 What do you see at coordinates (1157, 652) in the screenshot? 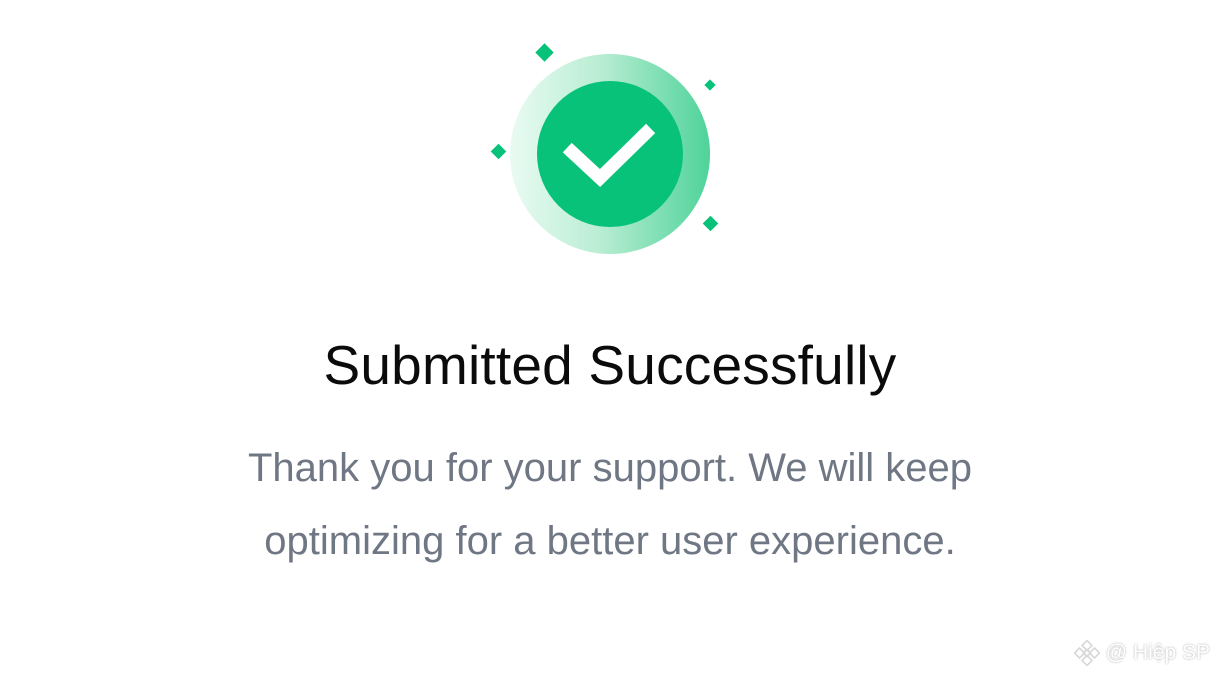
I see `watermark-text: @ Hiệp SP` at bounding box center [1157, 652].